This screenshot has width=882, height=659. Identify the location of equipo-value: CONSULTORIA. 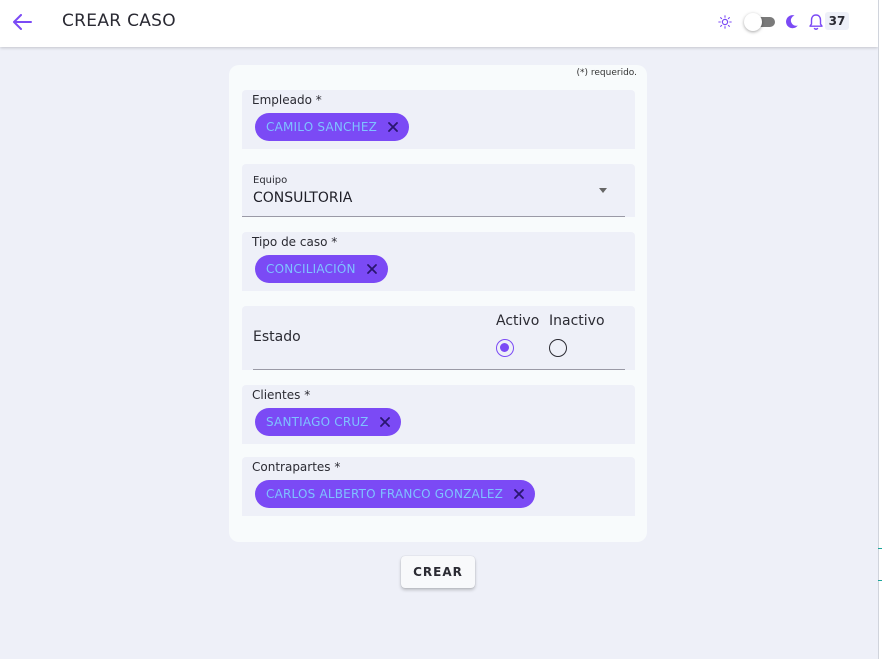
(303, 198).